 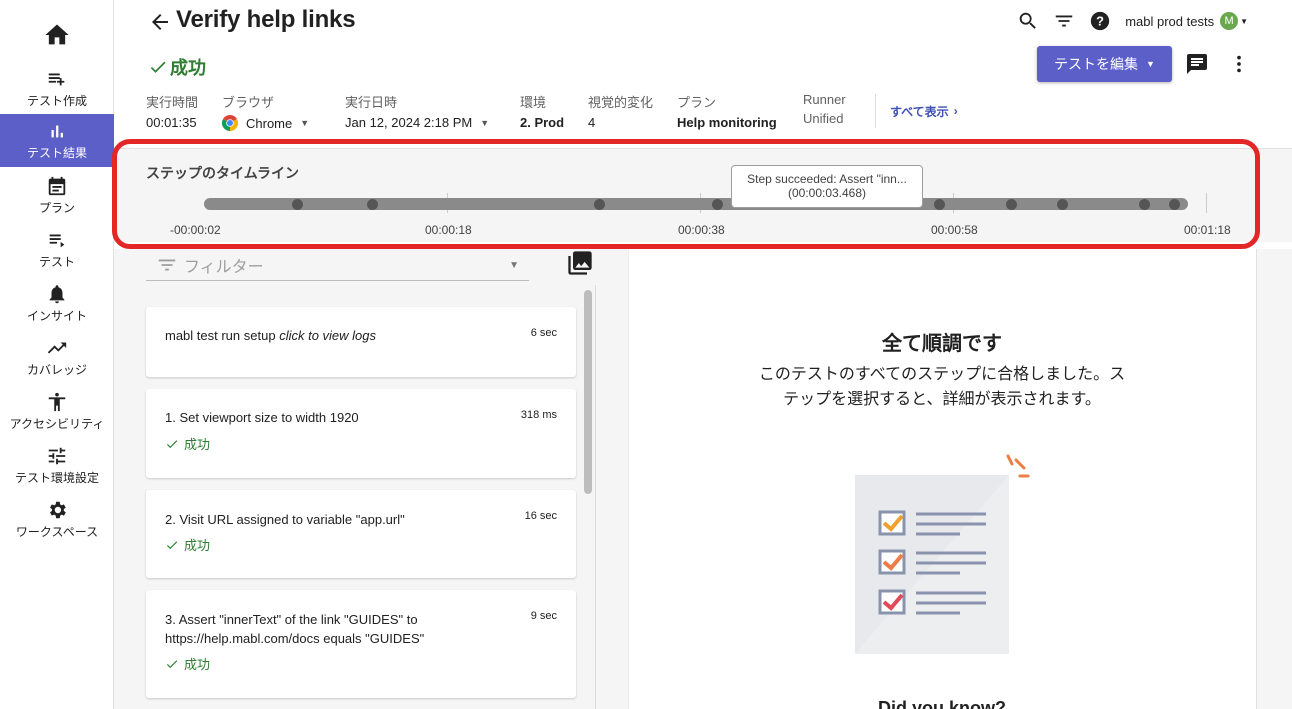 I want to click on tune-icon, so click(x=57, y=455).